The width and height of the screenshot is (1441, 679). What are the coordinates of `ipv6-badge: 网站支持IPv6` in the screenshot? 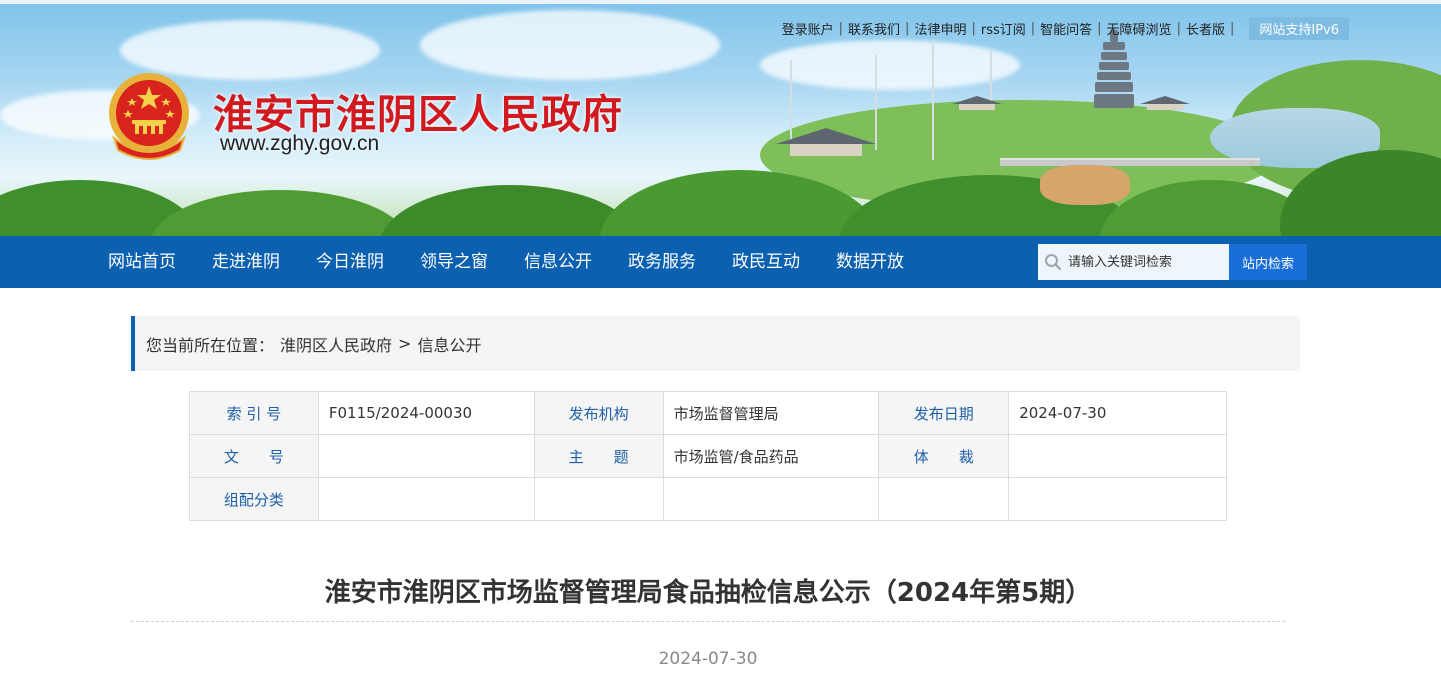 It's located at (1299, 28).